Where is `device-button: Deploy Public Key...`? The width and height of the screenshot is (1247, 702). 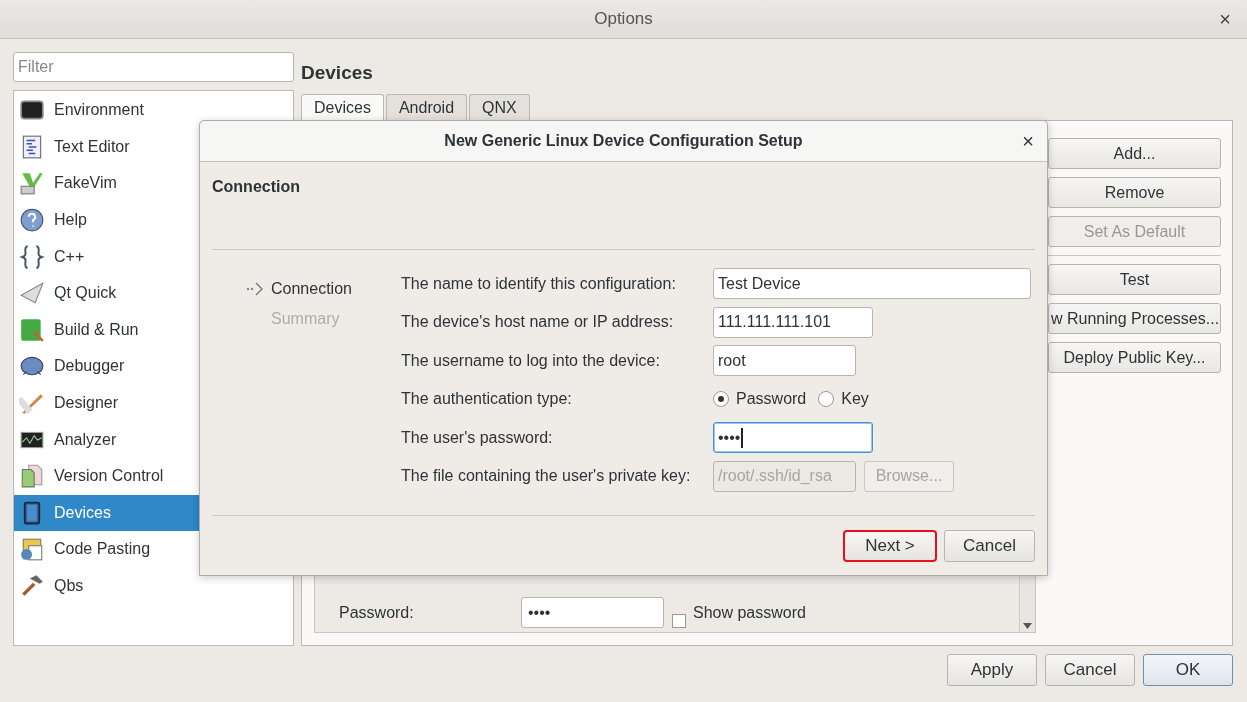 device-button: Deploy Public Key... is located at coordinates (1134, 357).